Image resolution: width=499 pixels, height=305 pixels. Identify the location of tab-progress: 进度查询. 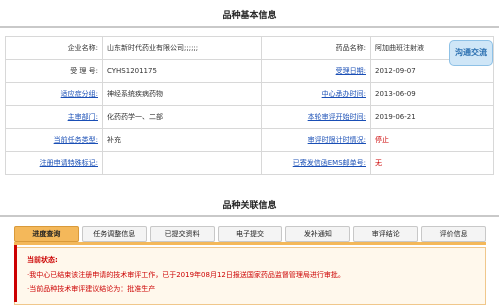
(46, 234).